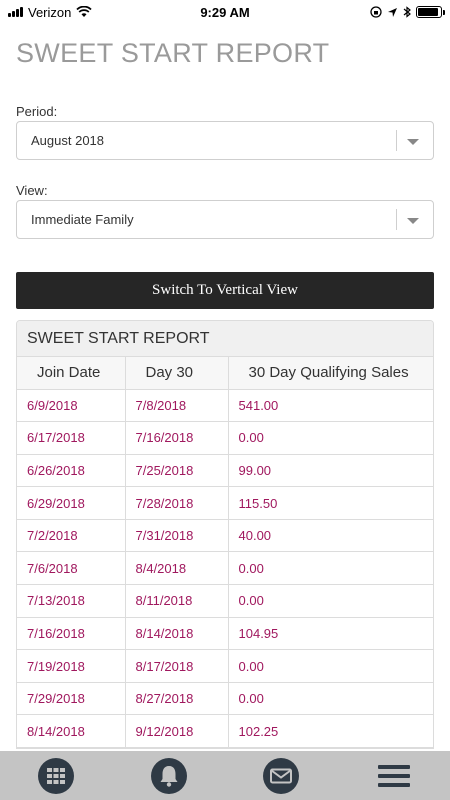 This screenshot has height=800, width=450. I want to click on status-time: 9:29 AM, so click(225, 12).